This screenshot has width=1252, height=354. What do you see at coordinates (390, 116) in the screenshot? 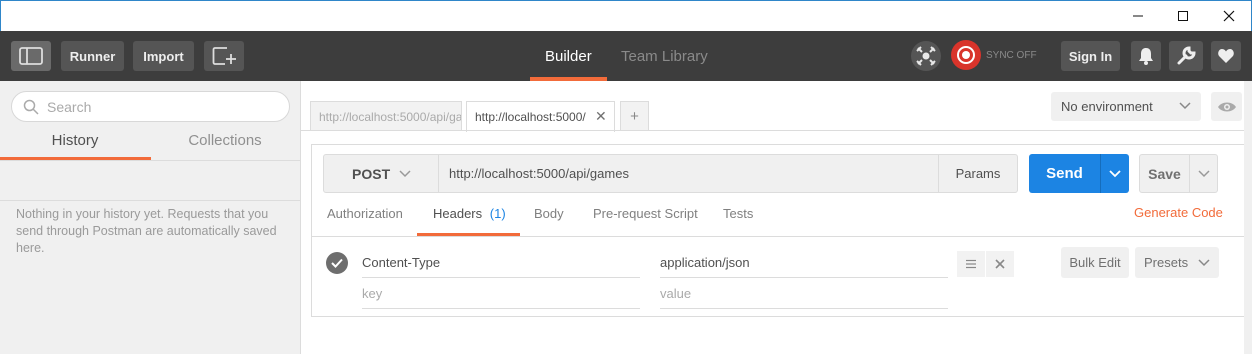
I see `request-tab-label: http://localhost:5000/api/games` at bounding box center [390, 116].